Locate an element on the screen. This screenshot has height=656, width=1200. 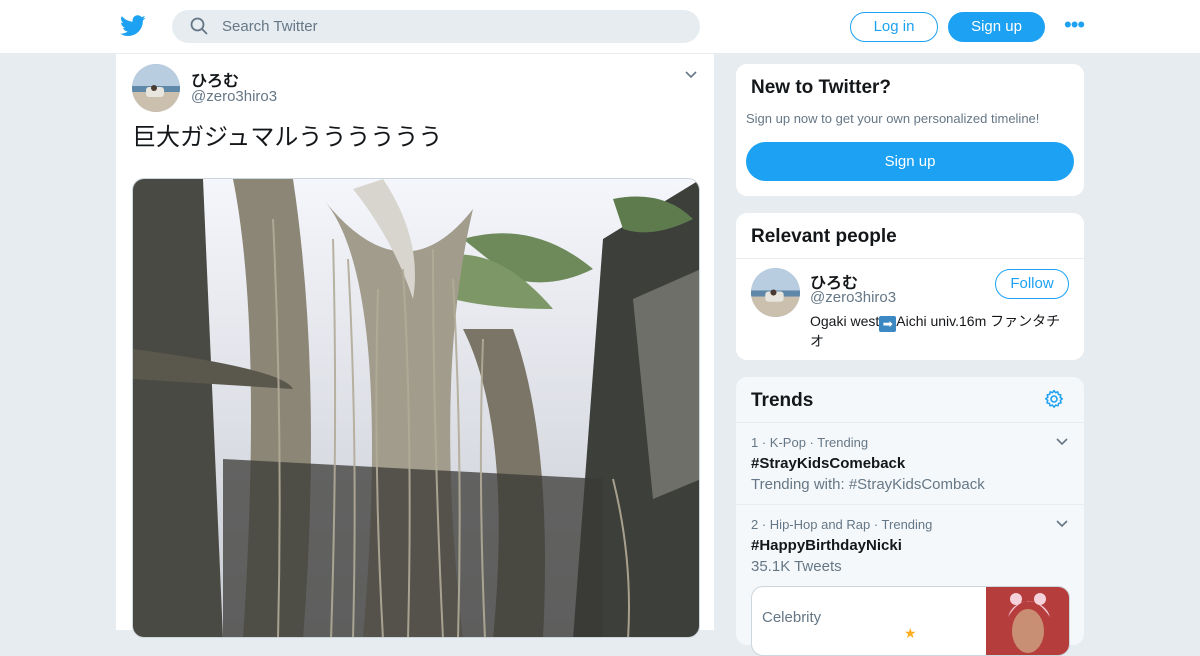
trend-meta: 1 · K-Pop · Trending is located at coordinates (810, 442).